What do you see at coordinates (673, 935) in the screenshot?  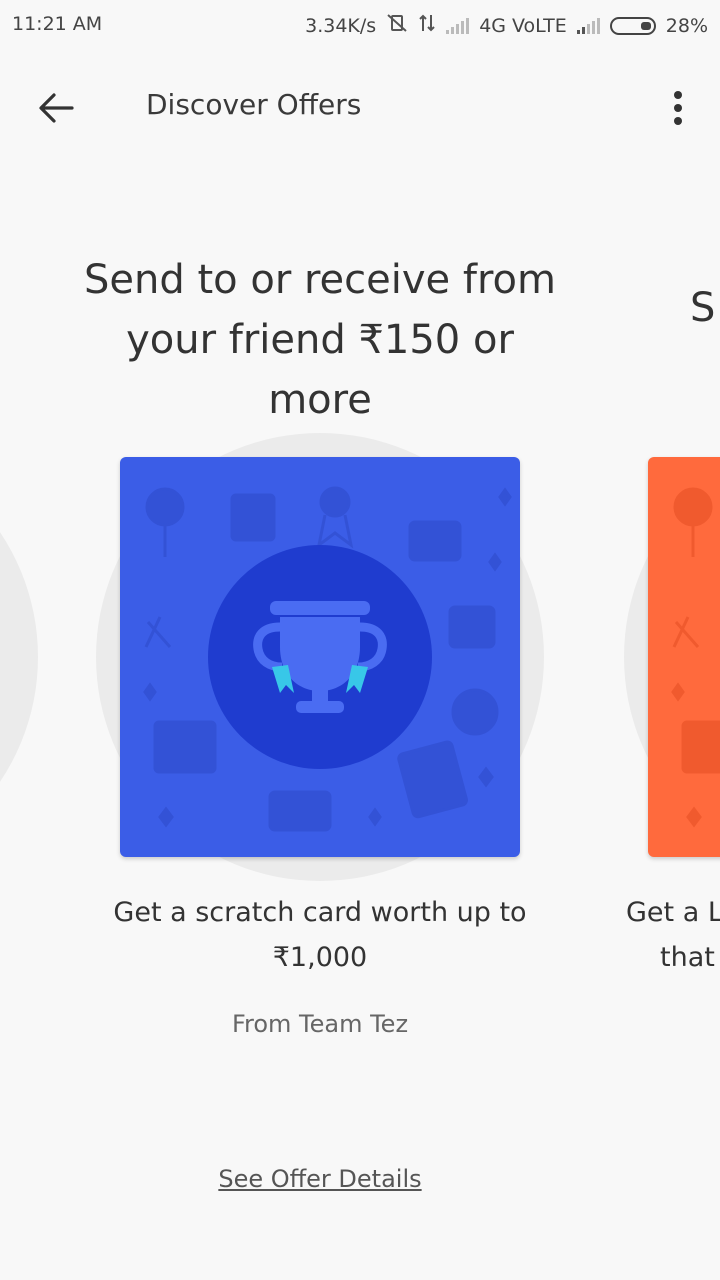 I see `next-offer-description: Get a L that` at bounding box center [673, 935].